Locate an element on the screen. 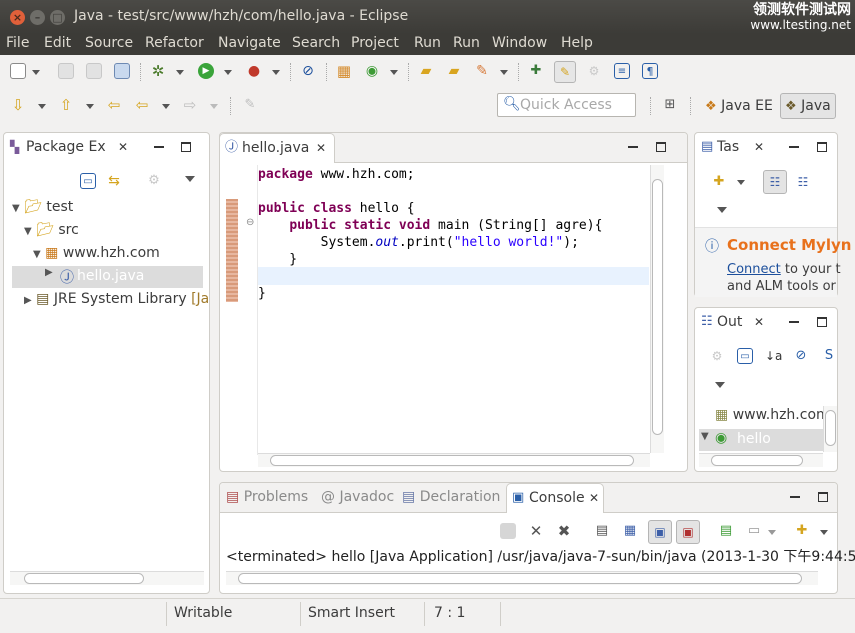 The image size is (855, 633). scroll-lock-icon: ▦ is located at coordinates (630, 531).